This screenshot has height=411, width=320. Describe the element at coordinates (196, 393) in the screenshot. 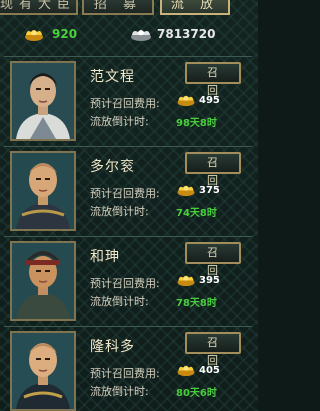

I see `exile-countdown-value: 80天6时` at that location.